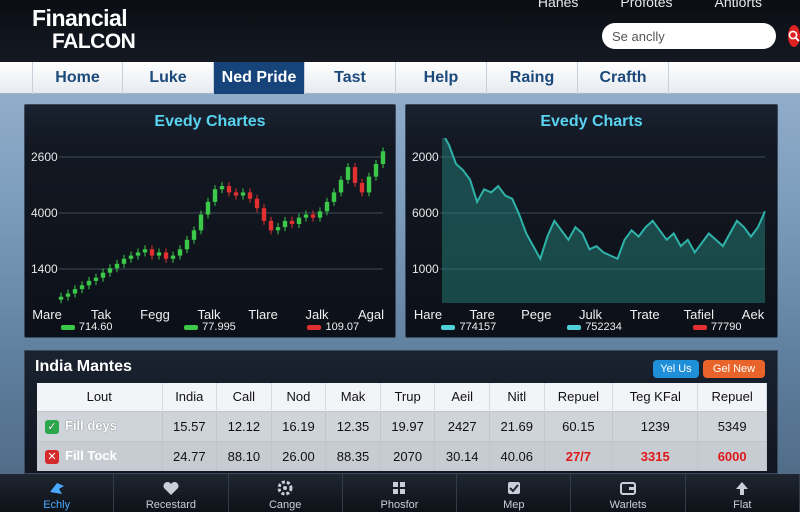 The height and width of the screenshot is (512, 800). Describe the element at coordinates (734, 369) in the screenshot. I see `gel-new-button: Gel New` at that location.